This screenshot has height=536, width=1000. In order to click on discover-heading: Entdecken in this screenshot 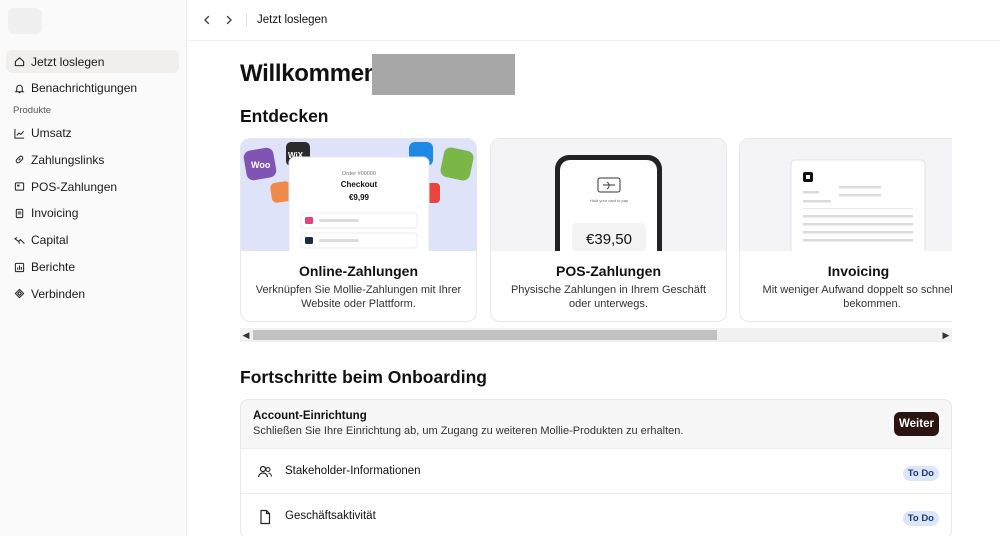, I will do `click(284, 116)`.